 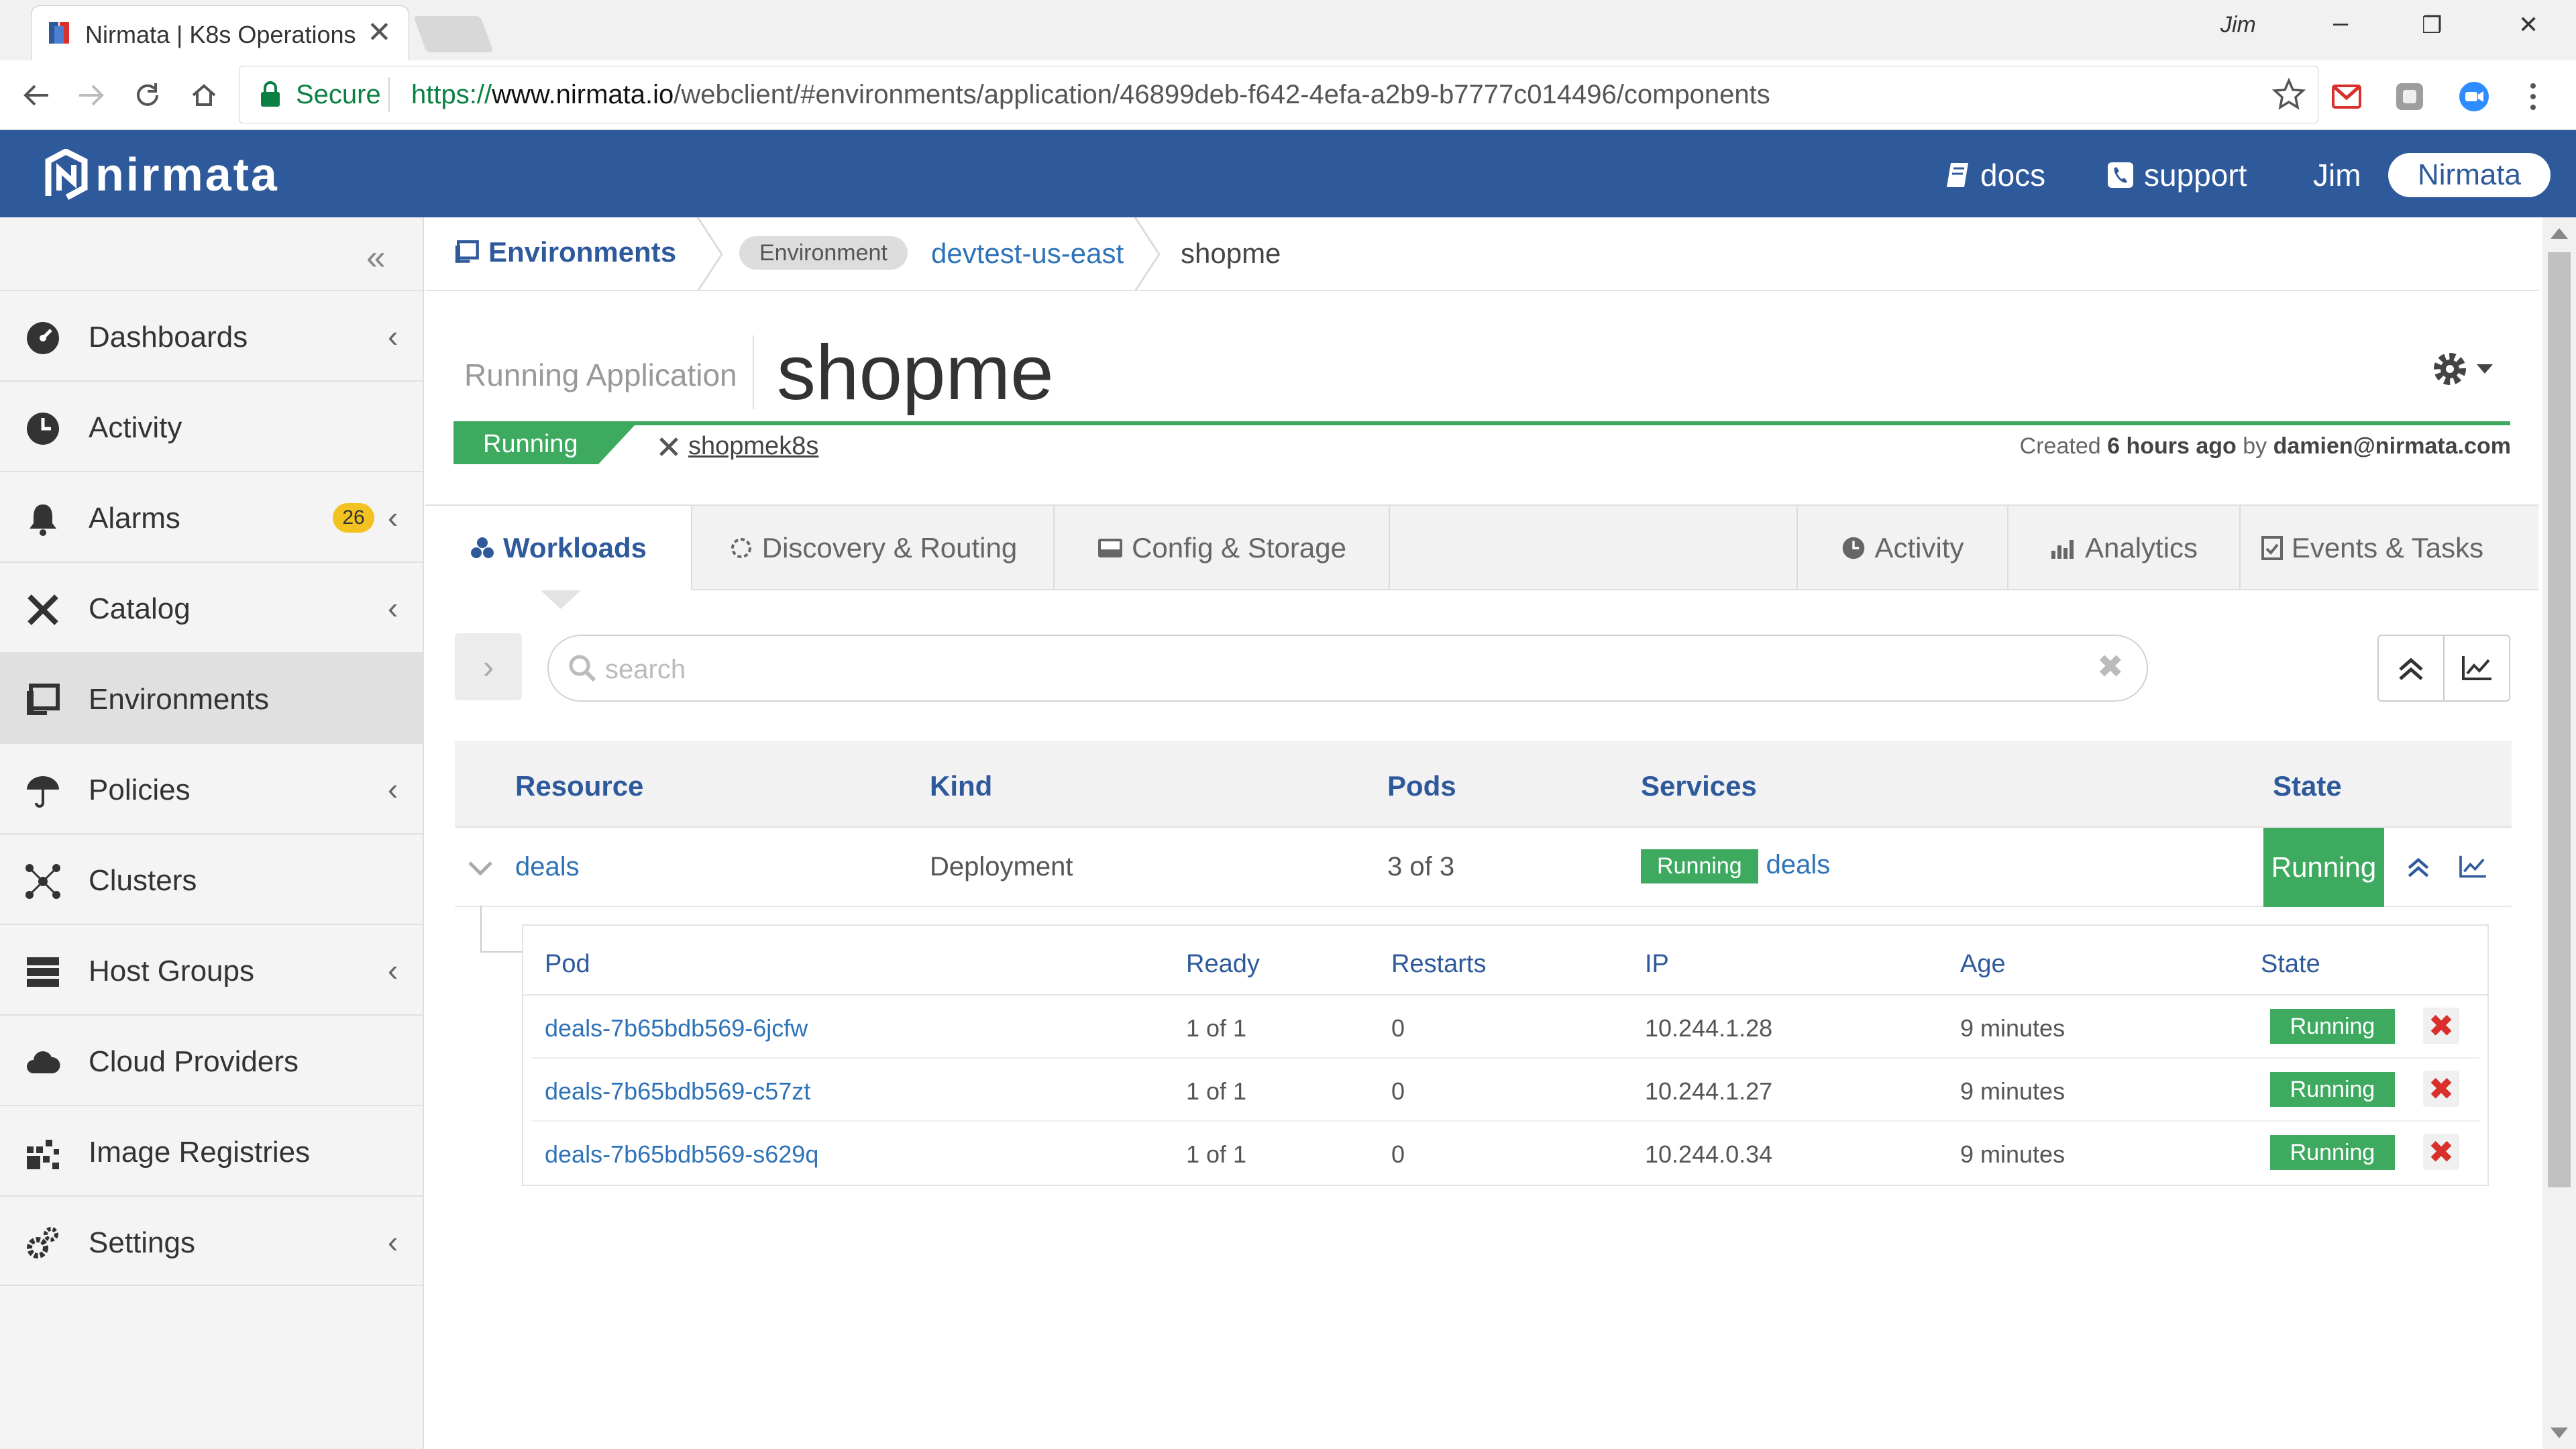 I want to click on collapse-sidebar-icon: «, so click(x=376, y=257).